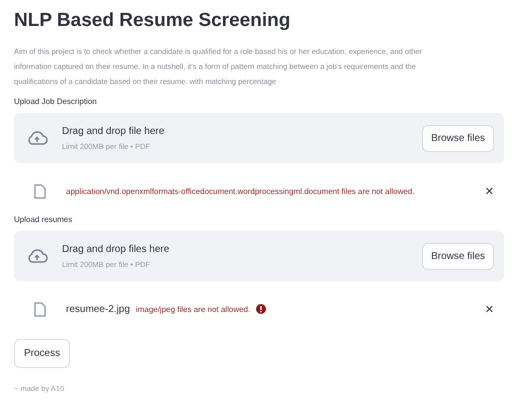 Image resolution: width=518 pixels, height=407 pixels. Describe the element at coordinates (193, 309) in the screenshot. I see `error-message: image/jpeg files are not allowed.` at that location.